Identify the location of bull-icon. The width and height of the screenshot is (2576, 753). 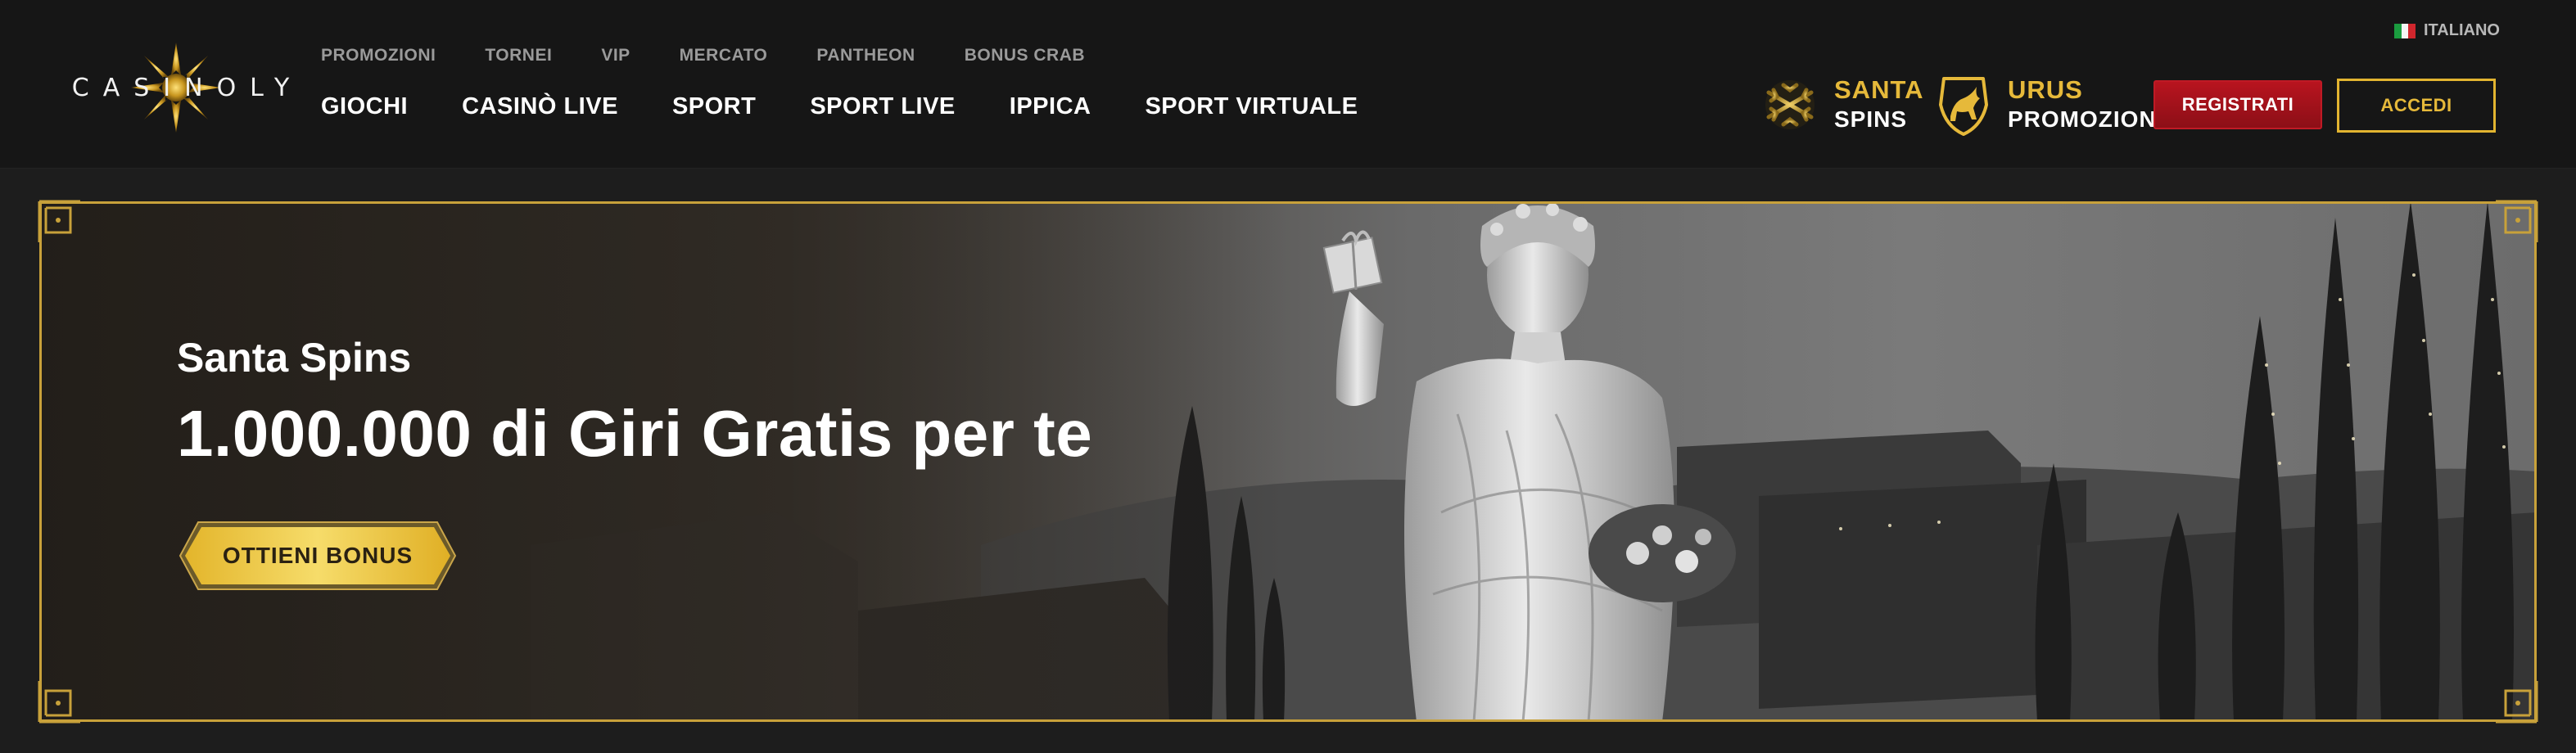
(1963, 106).